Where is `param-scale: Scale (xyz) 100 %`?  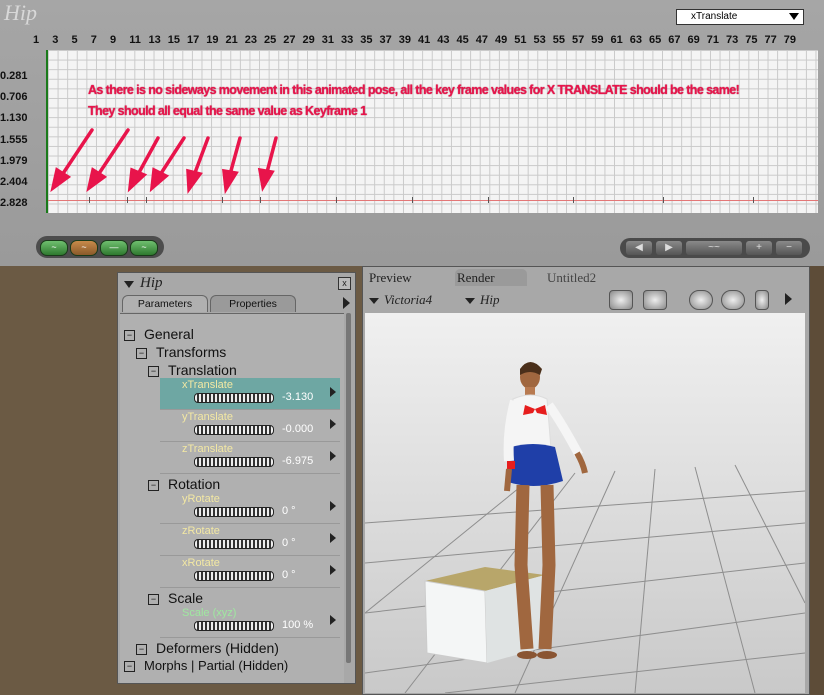 param-scale: Scale (xyz) 100 % is located at coordinates (250, 622).